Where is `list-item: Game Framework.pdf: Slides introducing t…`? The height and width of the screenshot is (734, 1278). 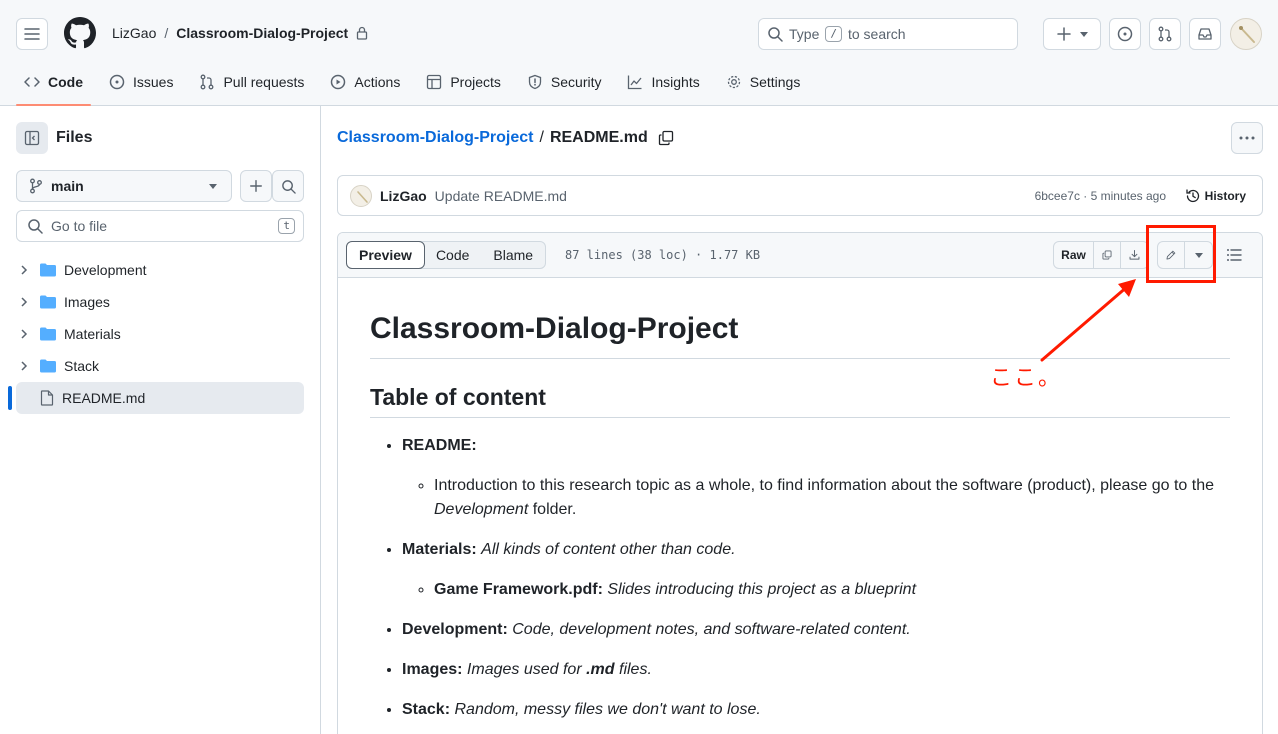 list-item: Game Framework.pdf: Slides introducing t… is located at coordinates (832, 590).